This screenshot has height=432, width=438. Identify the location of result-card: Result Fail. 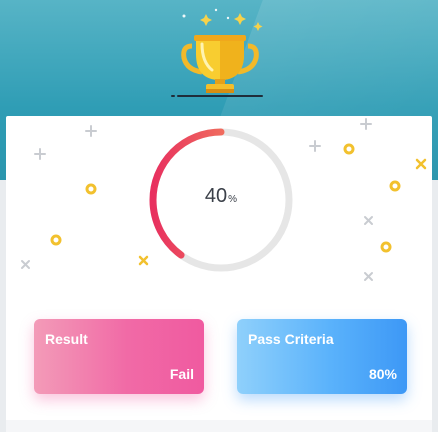
(119, 356).